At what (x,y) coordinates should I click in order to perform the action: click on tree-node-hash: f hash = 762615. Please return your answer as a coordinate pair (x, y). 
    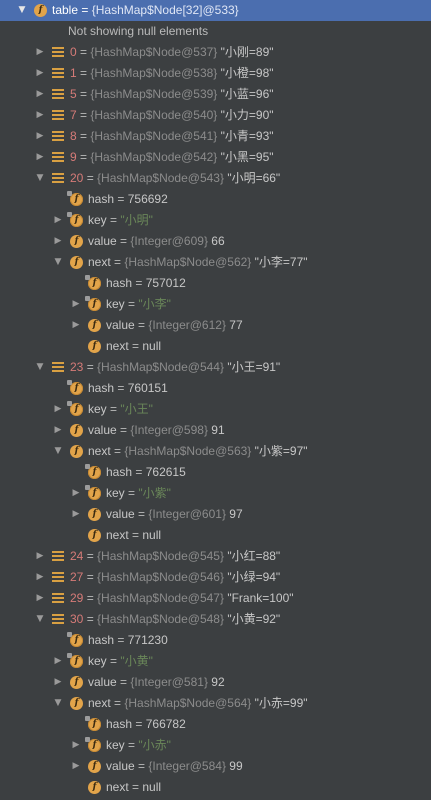
    Looking at the image, I should click on (215, 472).